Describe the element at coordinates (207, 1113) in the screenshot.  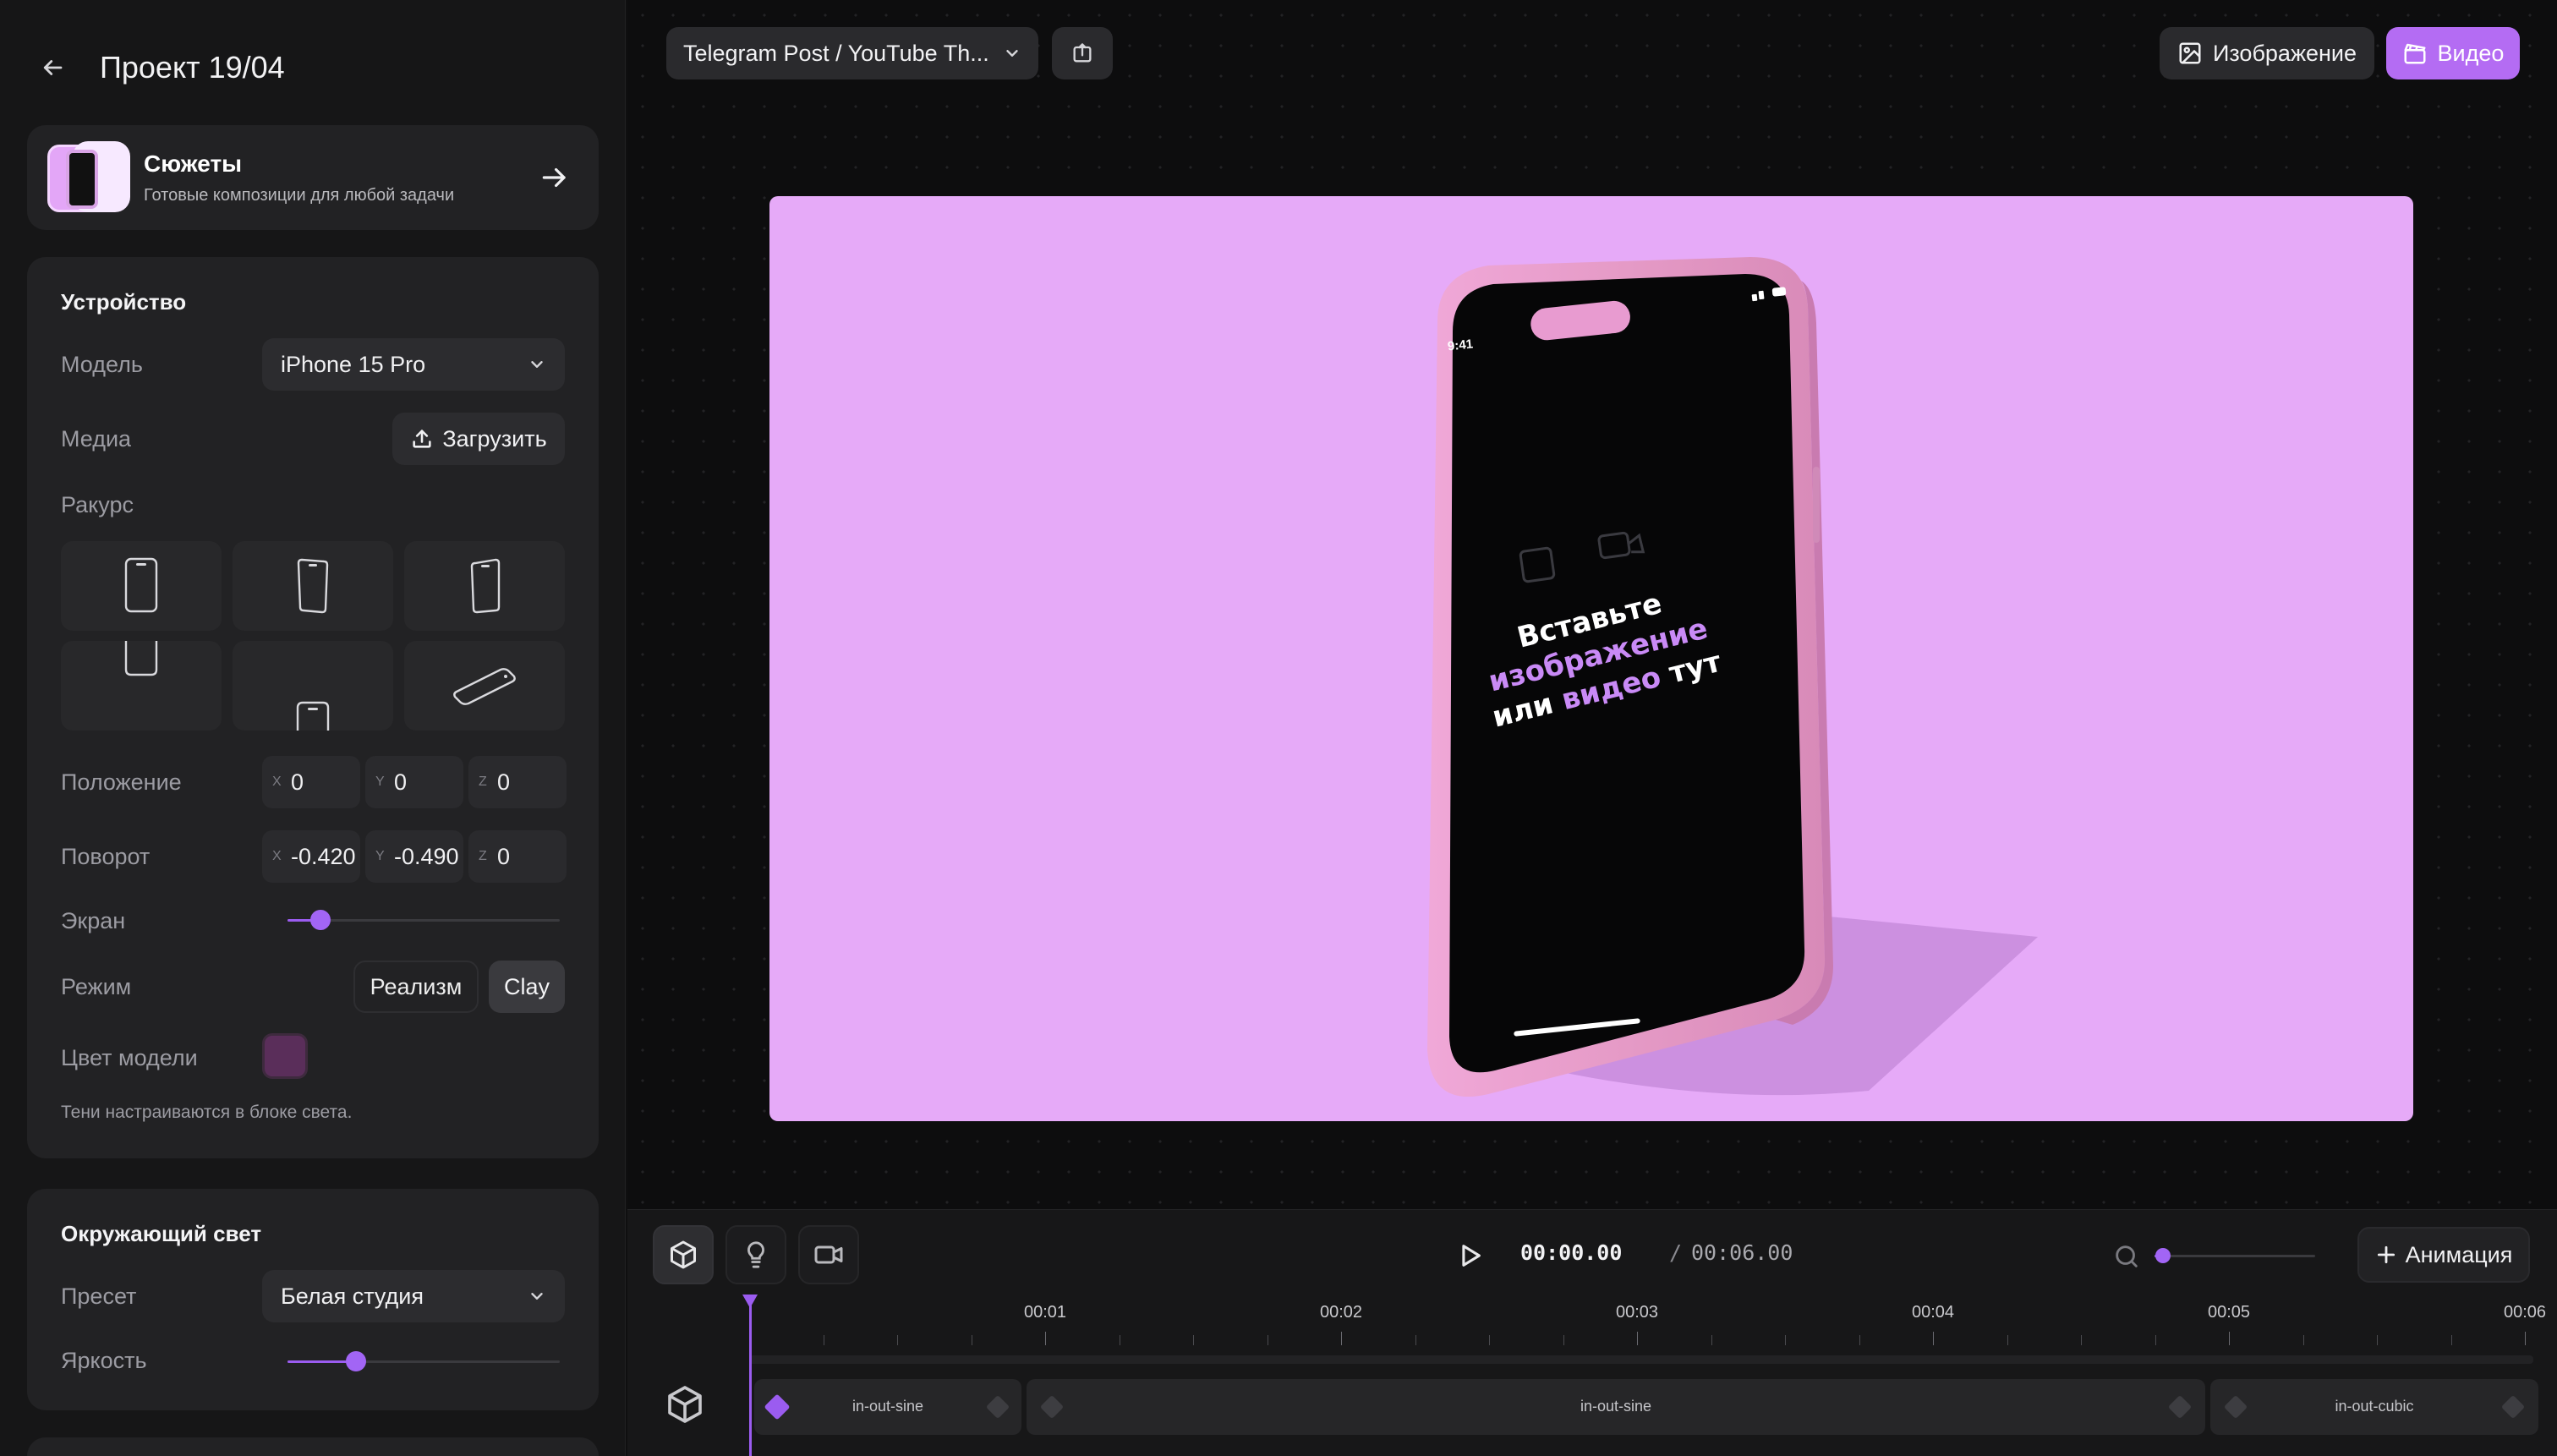
I see `shadow-hint: Тени настраиваются в блоке света.` at that location.